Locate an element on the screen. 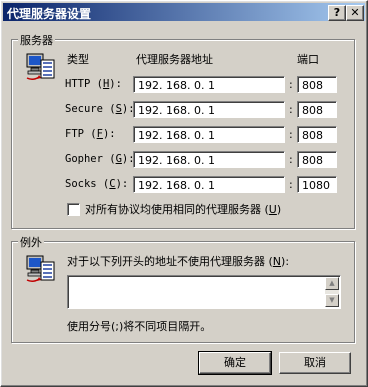 This screenshot has height=387, width=368. same-proxy-checkbox is located at coordinates (73, 209).